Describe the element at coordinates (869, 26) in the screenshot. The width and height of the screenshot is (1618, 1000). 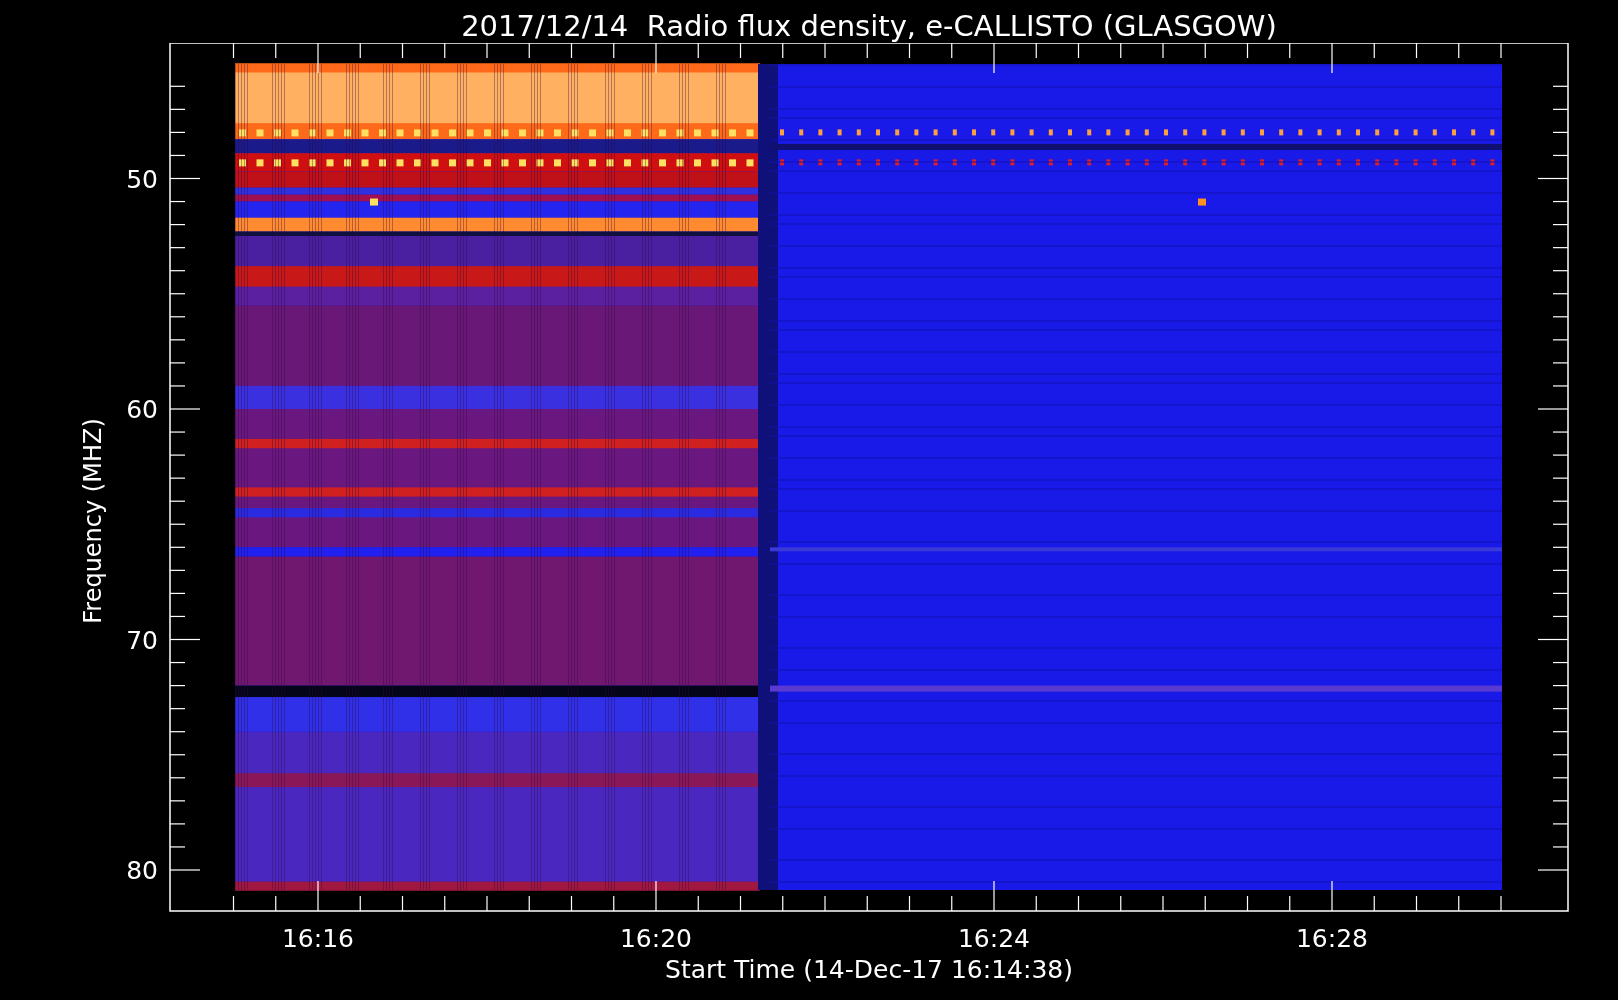
I see `chart-title: 2017/12/14 Radio flux density, e-CALLISTO (GLASGOW)` at that location.